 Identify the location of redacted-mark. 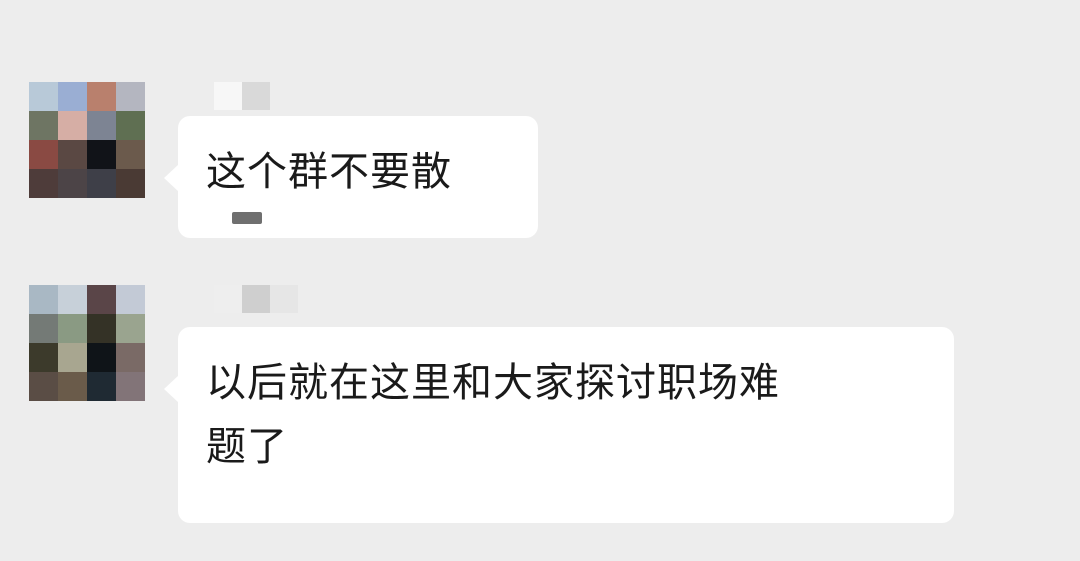
(247, 218).